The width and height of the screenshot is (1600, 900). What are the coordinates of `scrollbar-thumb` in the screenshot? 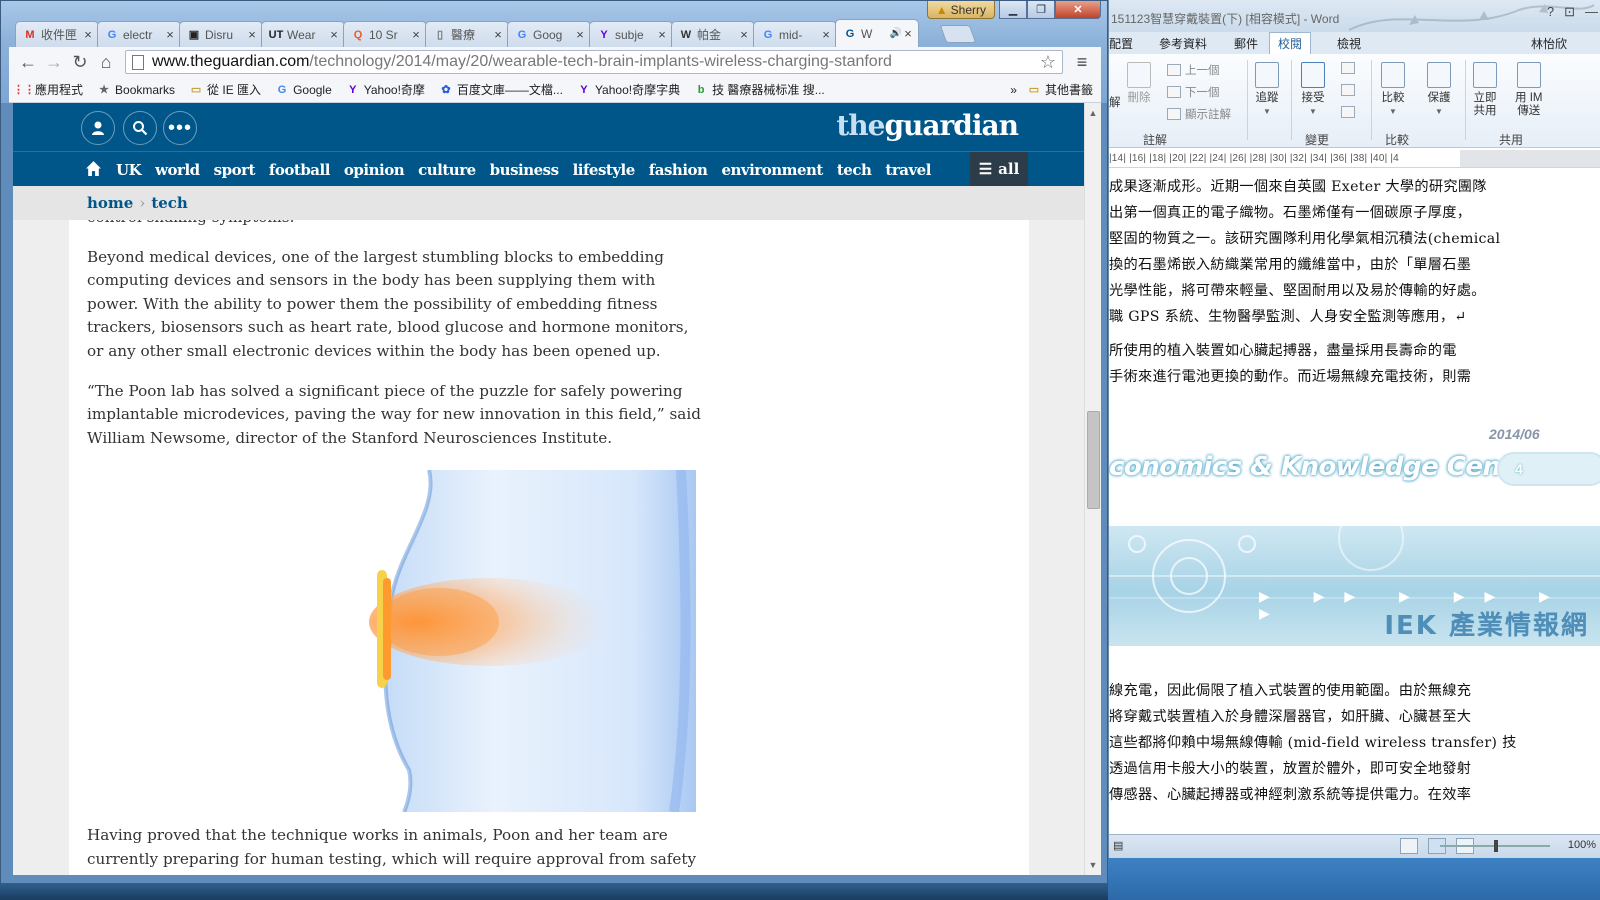 It's located at (1093, 460).